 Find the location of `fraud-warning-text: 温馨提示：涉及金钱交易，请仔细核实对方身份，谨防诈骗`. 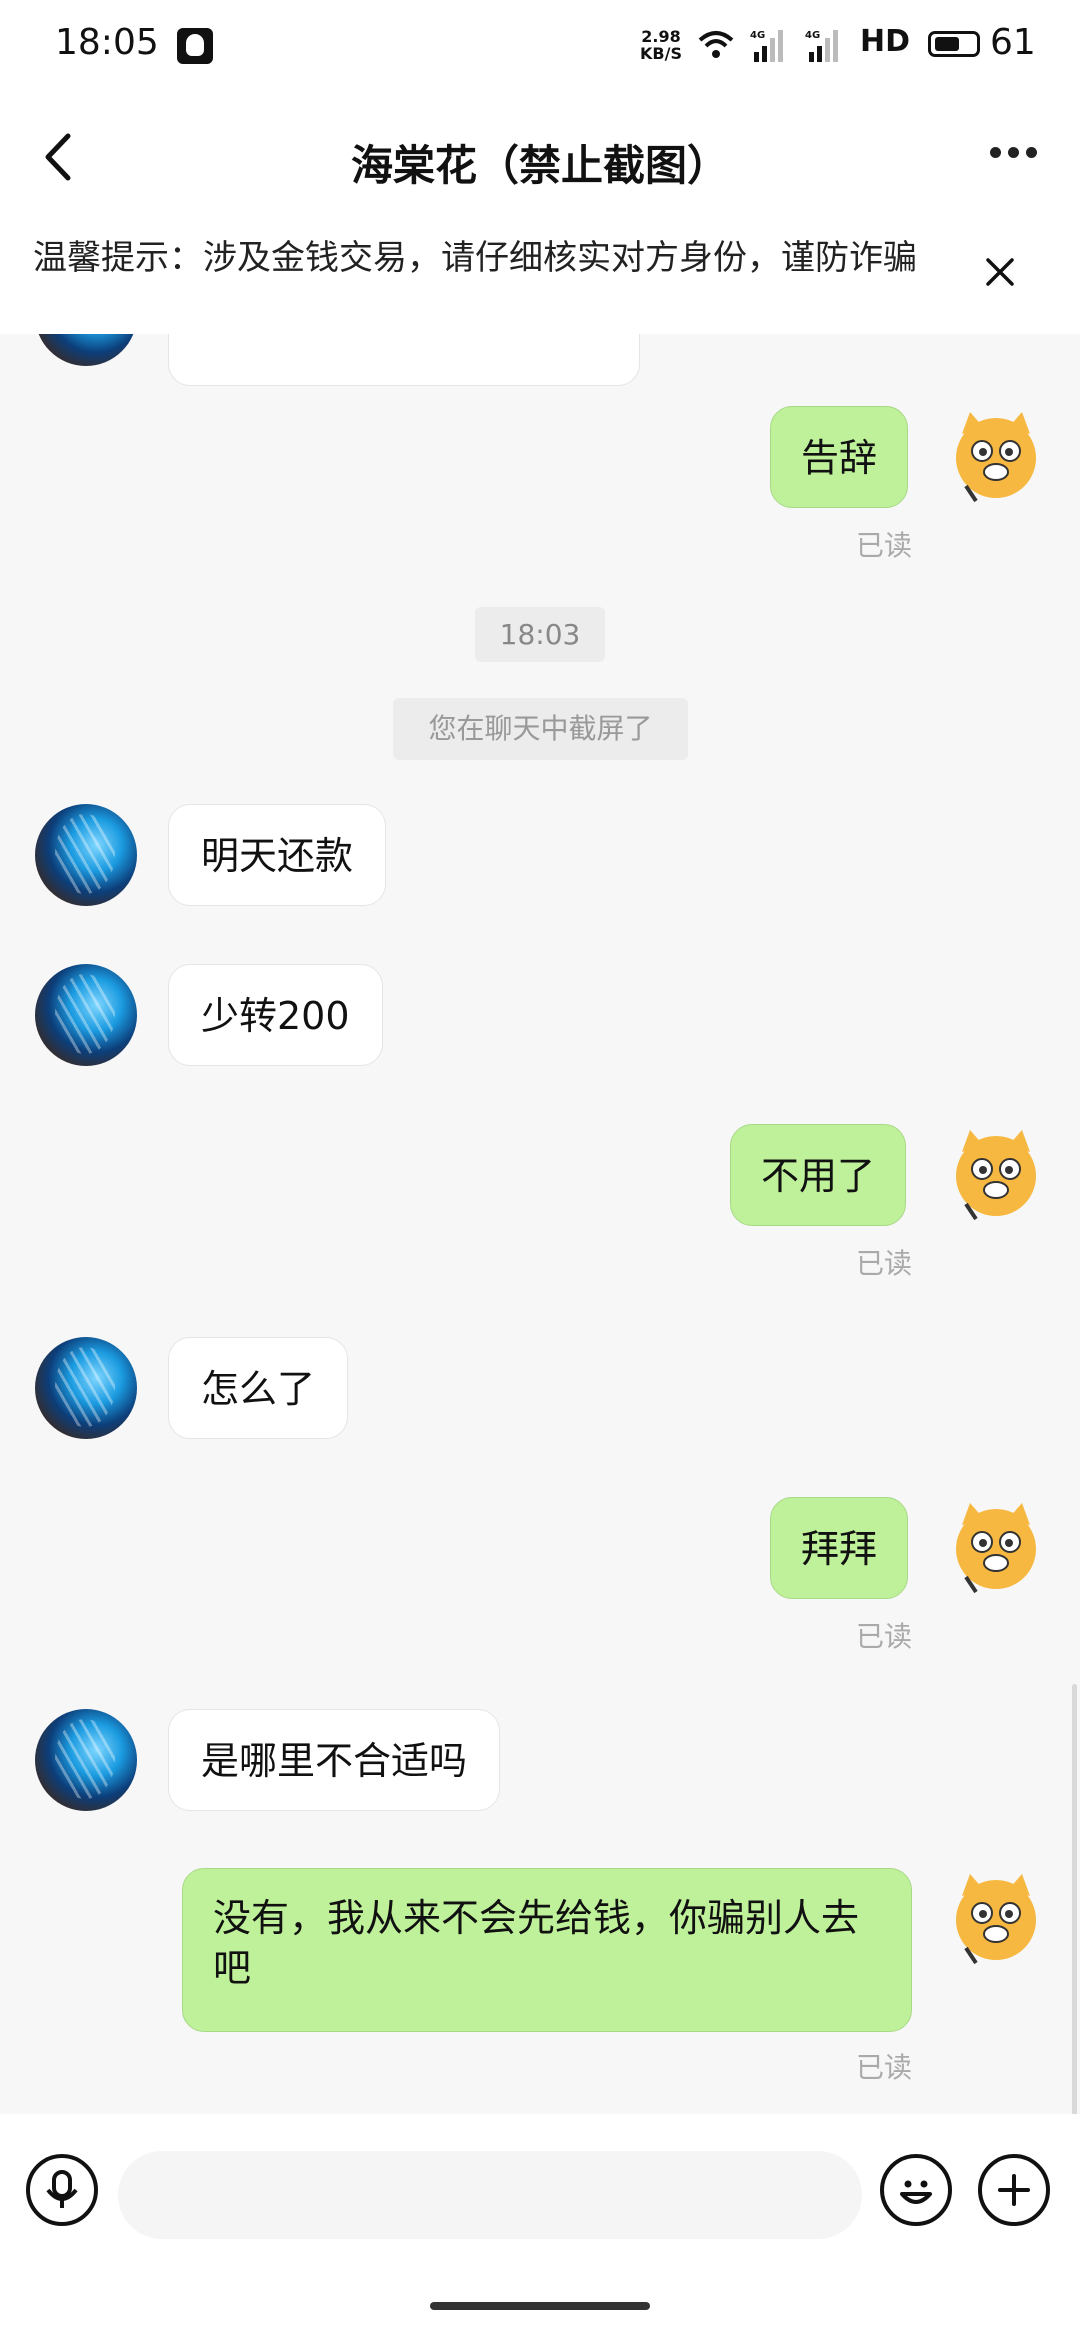

fraud-warning-text: 温馨提示：涉及金钱交易，请仔细核实对方身份，谨防诈骗 is located at coordinates (475, 258).